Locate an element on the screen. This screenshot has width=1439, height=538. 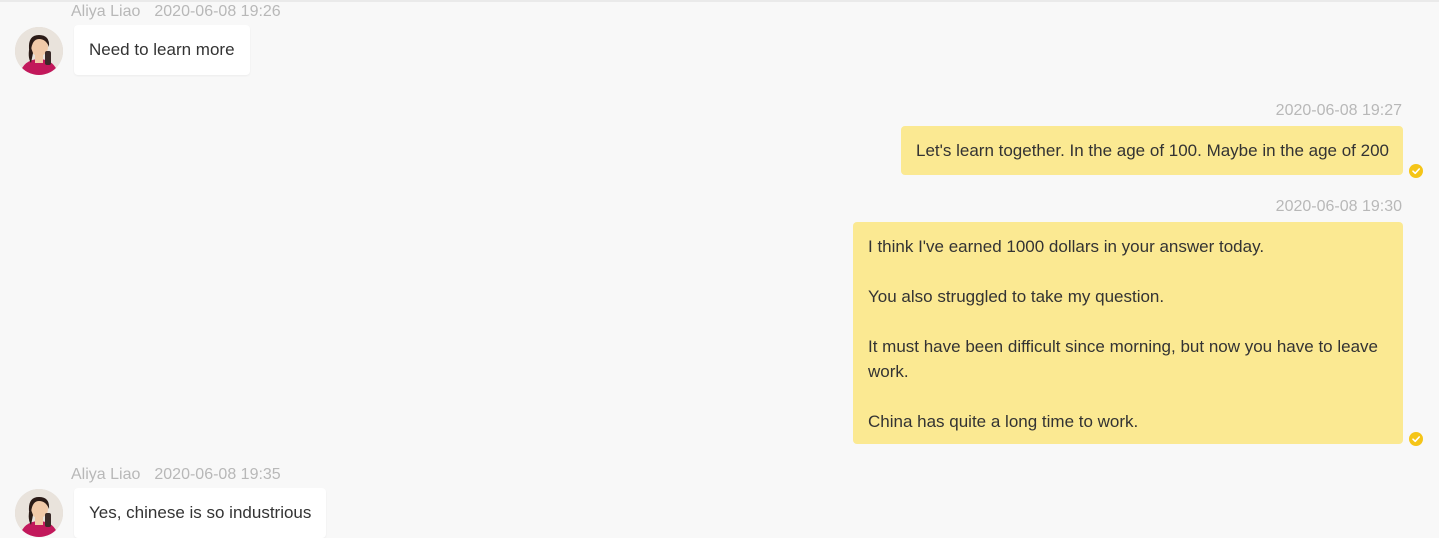
message-paragraph: You also struggled to take my question. is located at coordinates (1016, 296).